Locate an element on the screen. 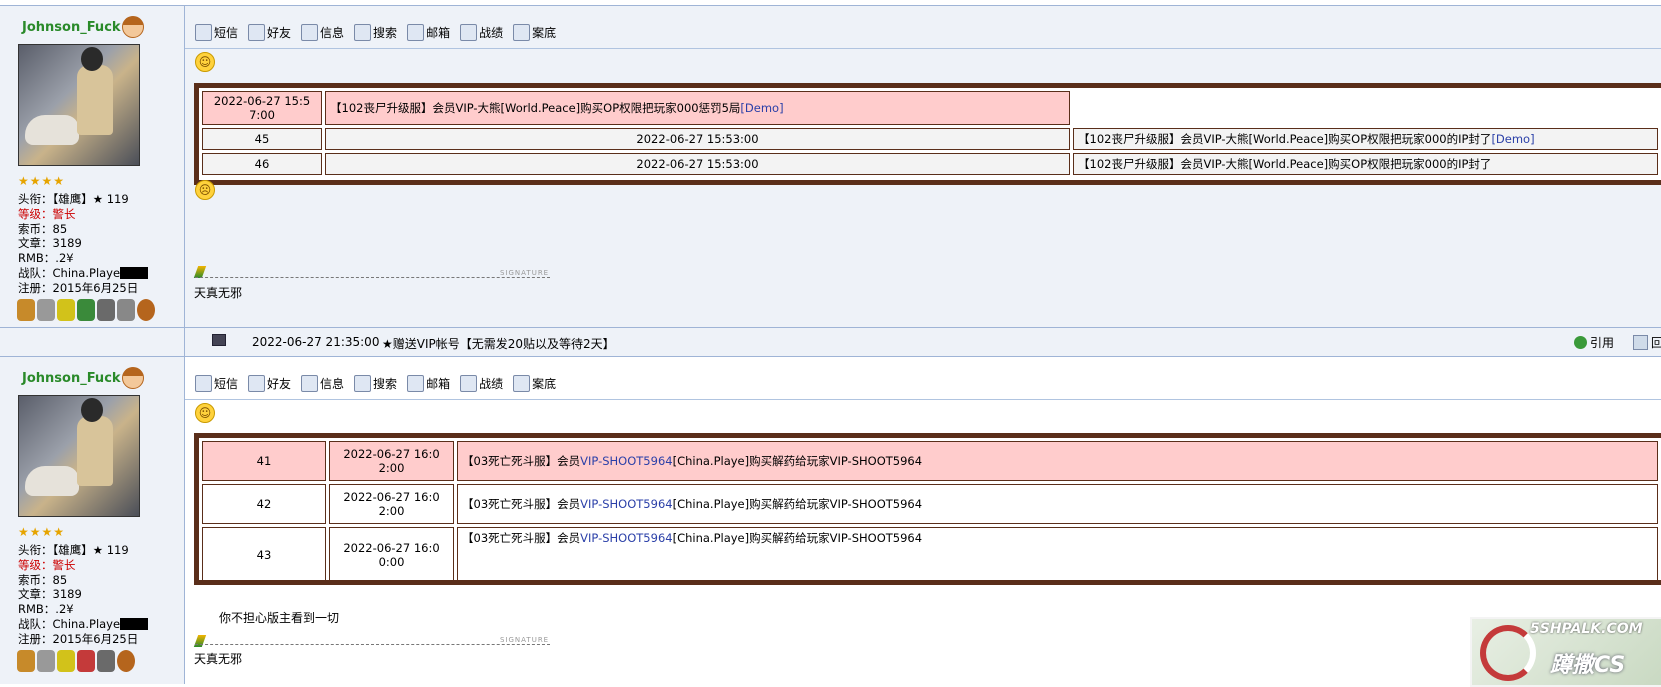 This screenshot has width=1661, height=687. reply-button: 回 is located at coordinates (1647, 342).